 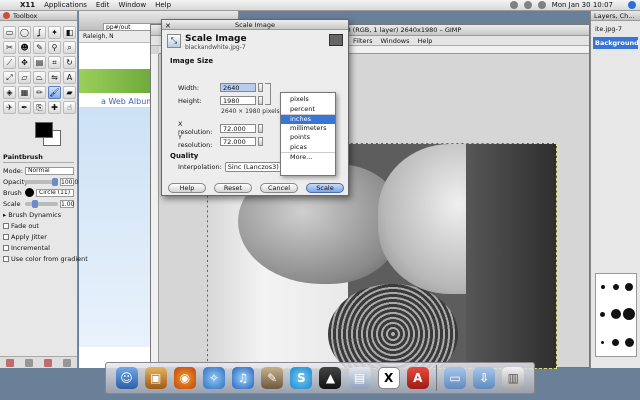 I want to click on rotate-tool-icon: ↻, so click(x=69, y=62).